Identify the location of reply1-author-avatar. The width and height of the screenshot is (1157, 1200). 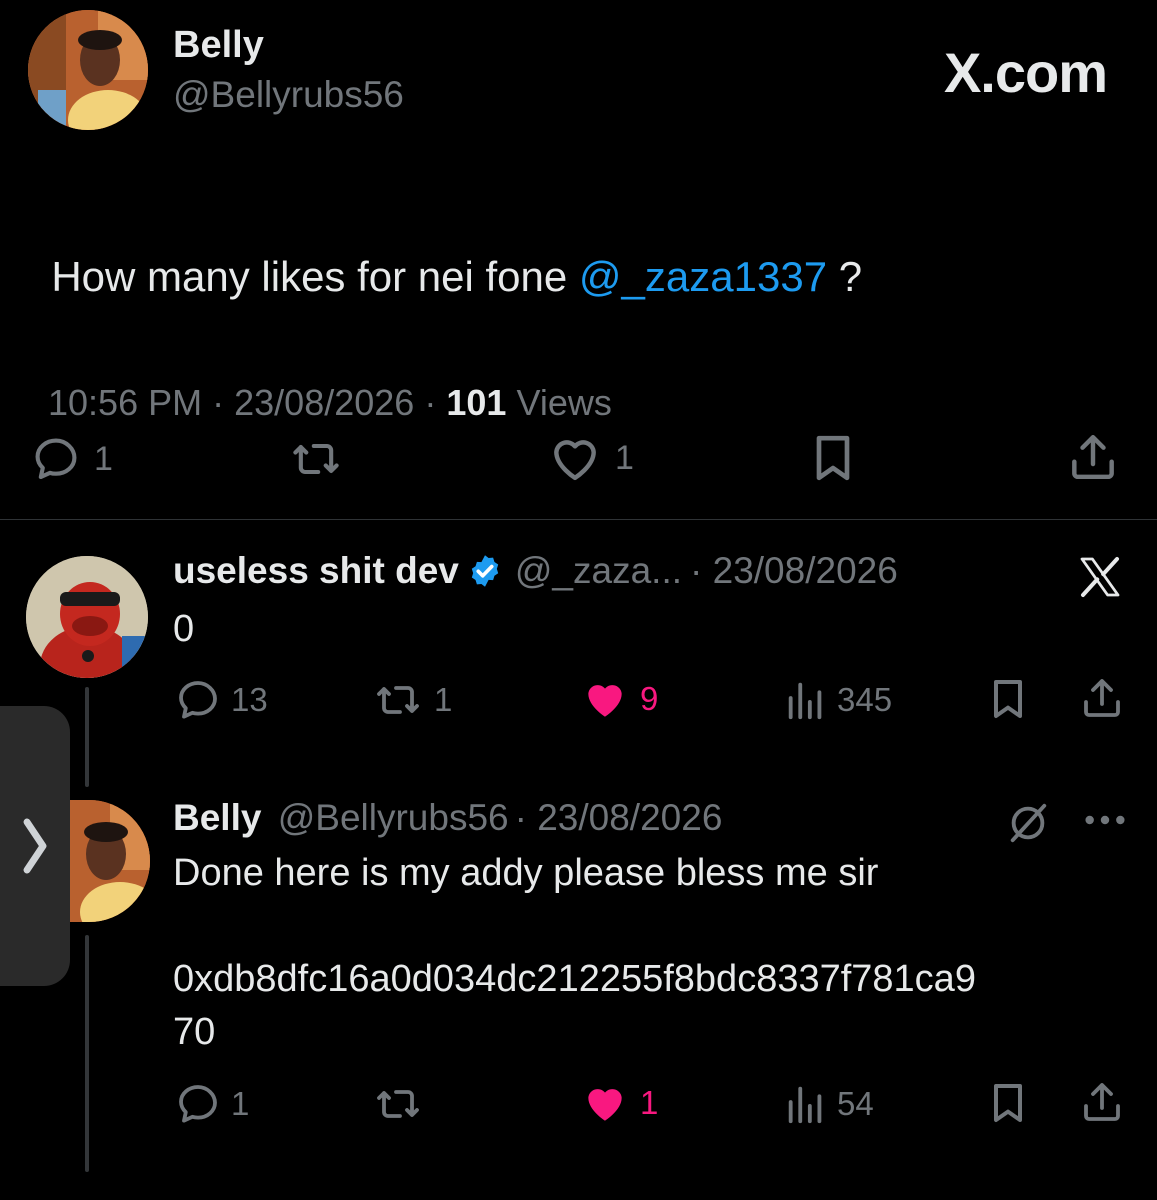
(87, 617).